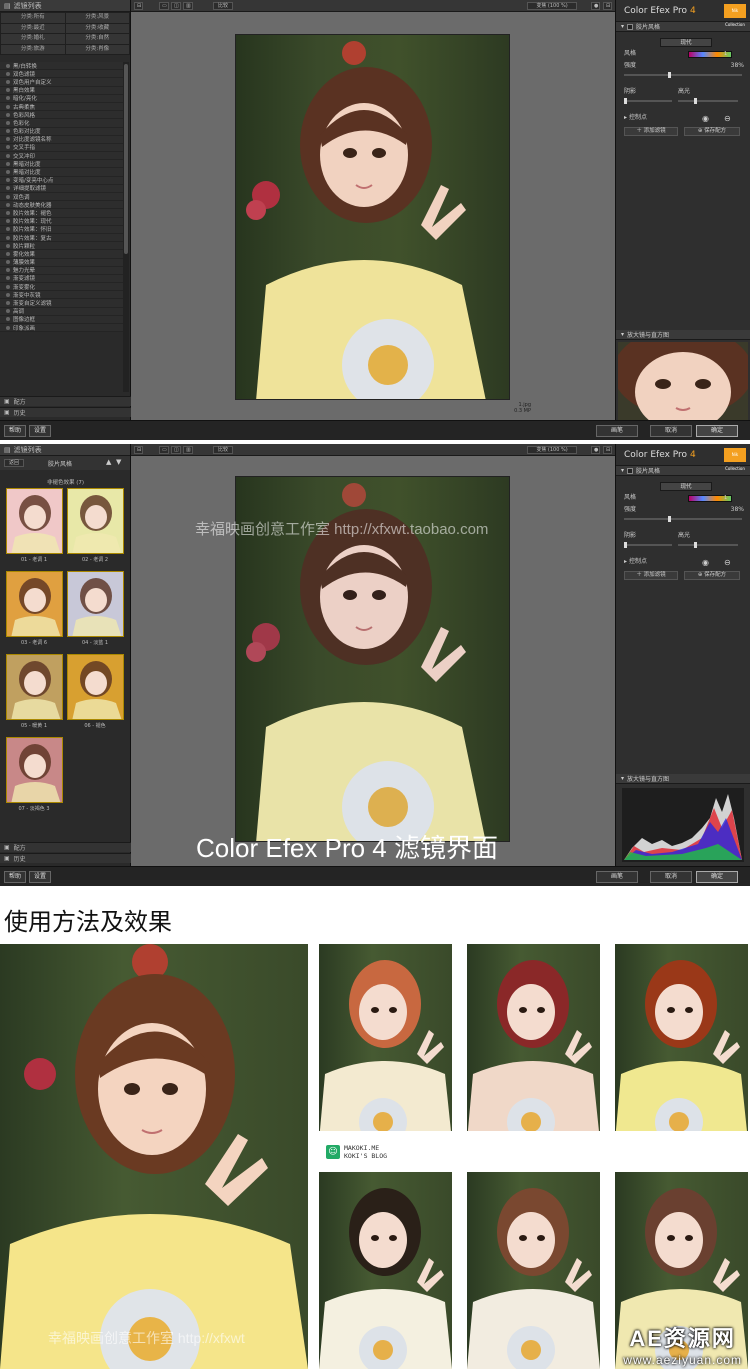 This screenshot has width=750, height=1369. Describe the element at coordinates (223, 450) in the screenshot. I see `compare-button: 比较` at that location.